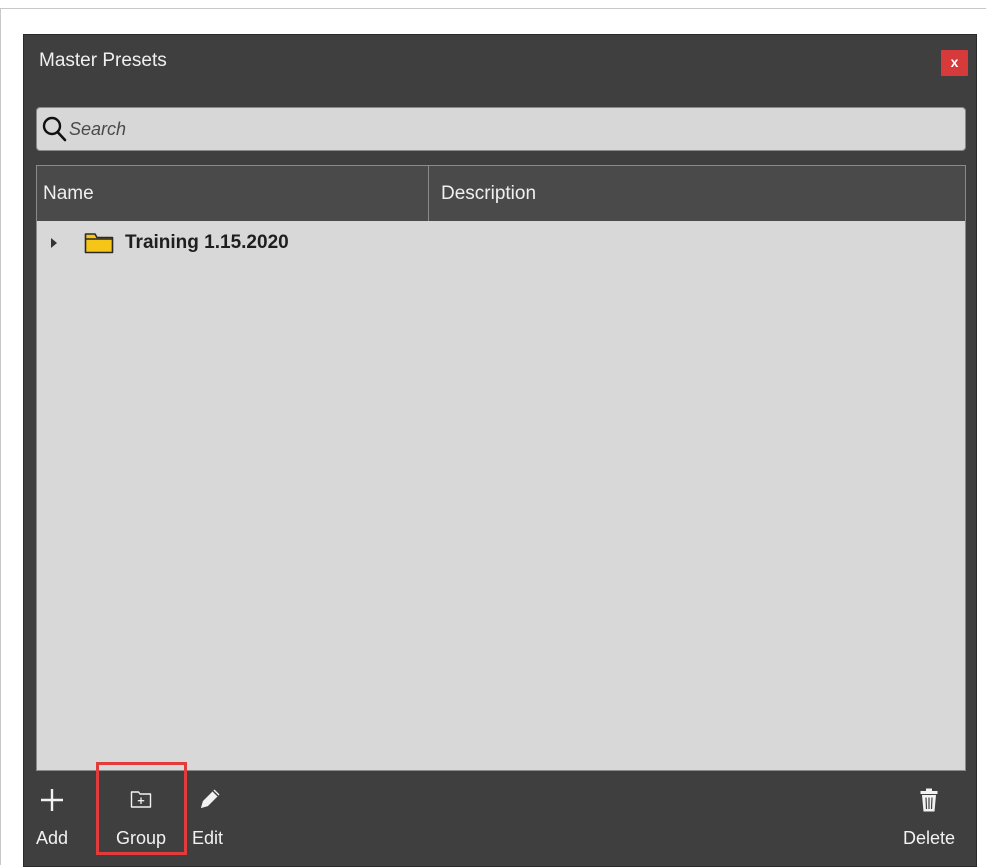 The image size is (986, 867). What do you see at coordinates (210, 798) in the screenshot?
I see `pencil-icon` at bounding box center [210, 798].